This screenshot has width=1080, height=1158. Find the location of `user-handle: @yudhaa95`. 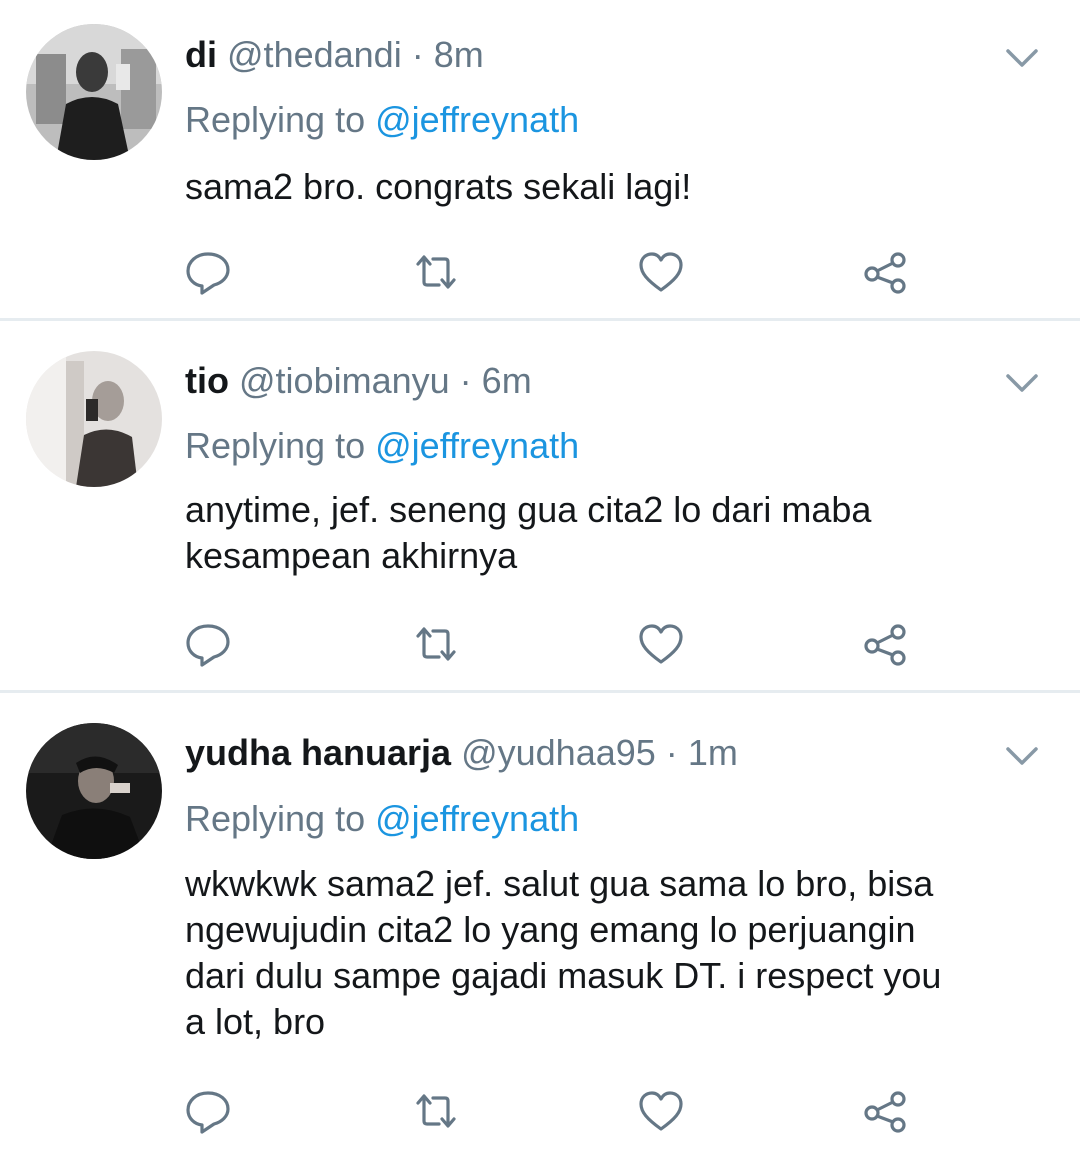

user-handle: @yudhaa95 is located at coordinates (558, 752).